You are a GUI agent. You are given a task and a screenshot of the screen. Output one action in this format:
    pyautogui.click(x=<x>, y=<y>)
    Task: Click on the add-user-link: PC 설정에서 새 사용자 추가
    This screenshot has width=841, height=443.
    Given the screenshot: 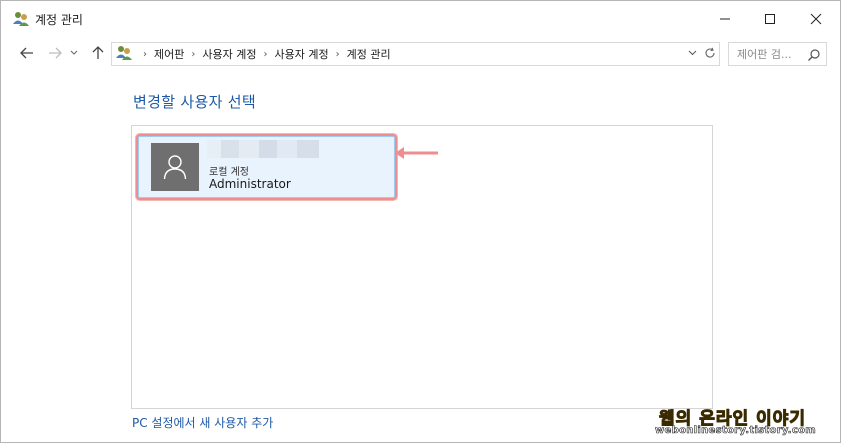 What is the action you would take?
    pyautogui.click(x=202, y=422)
    